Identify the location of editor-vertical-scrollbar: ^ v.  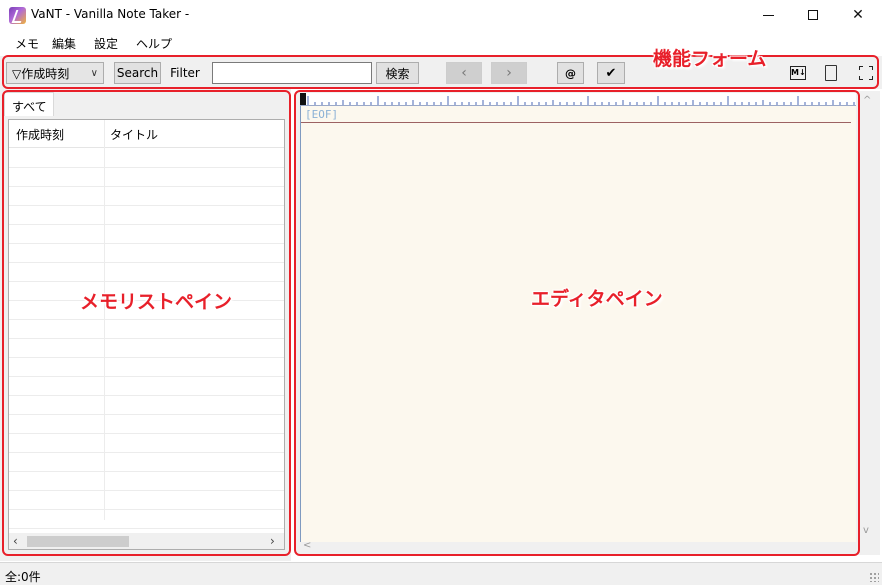
(867, 317).